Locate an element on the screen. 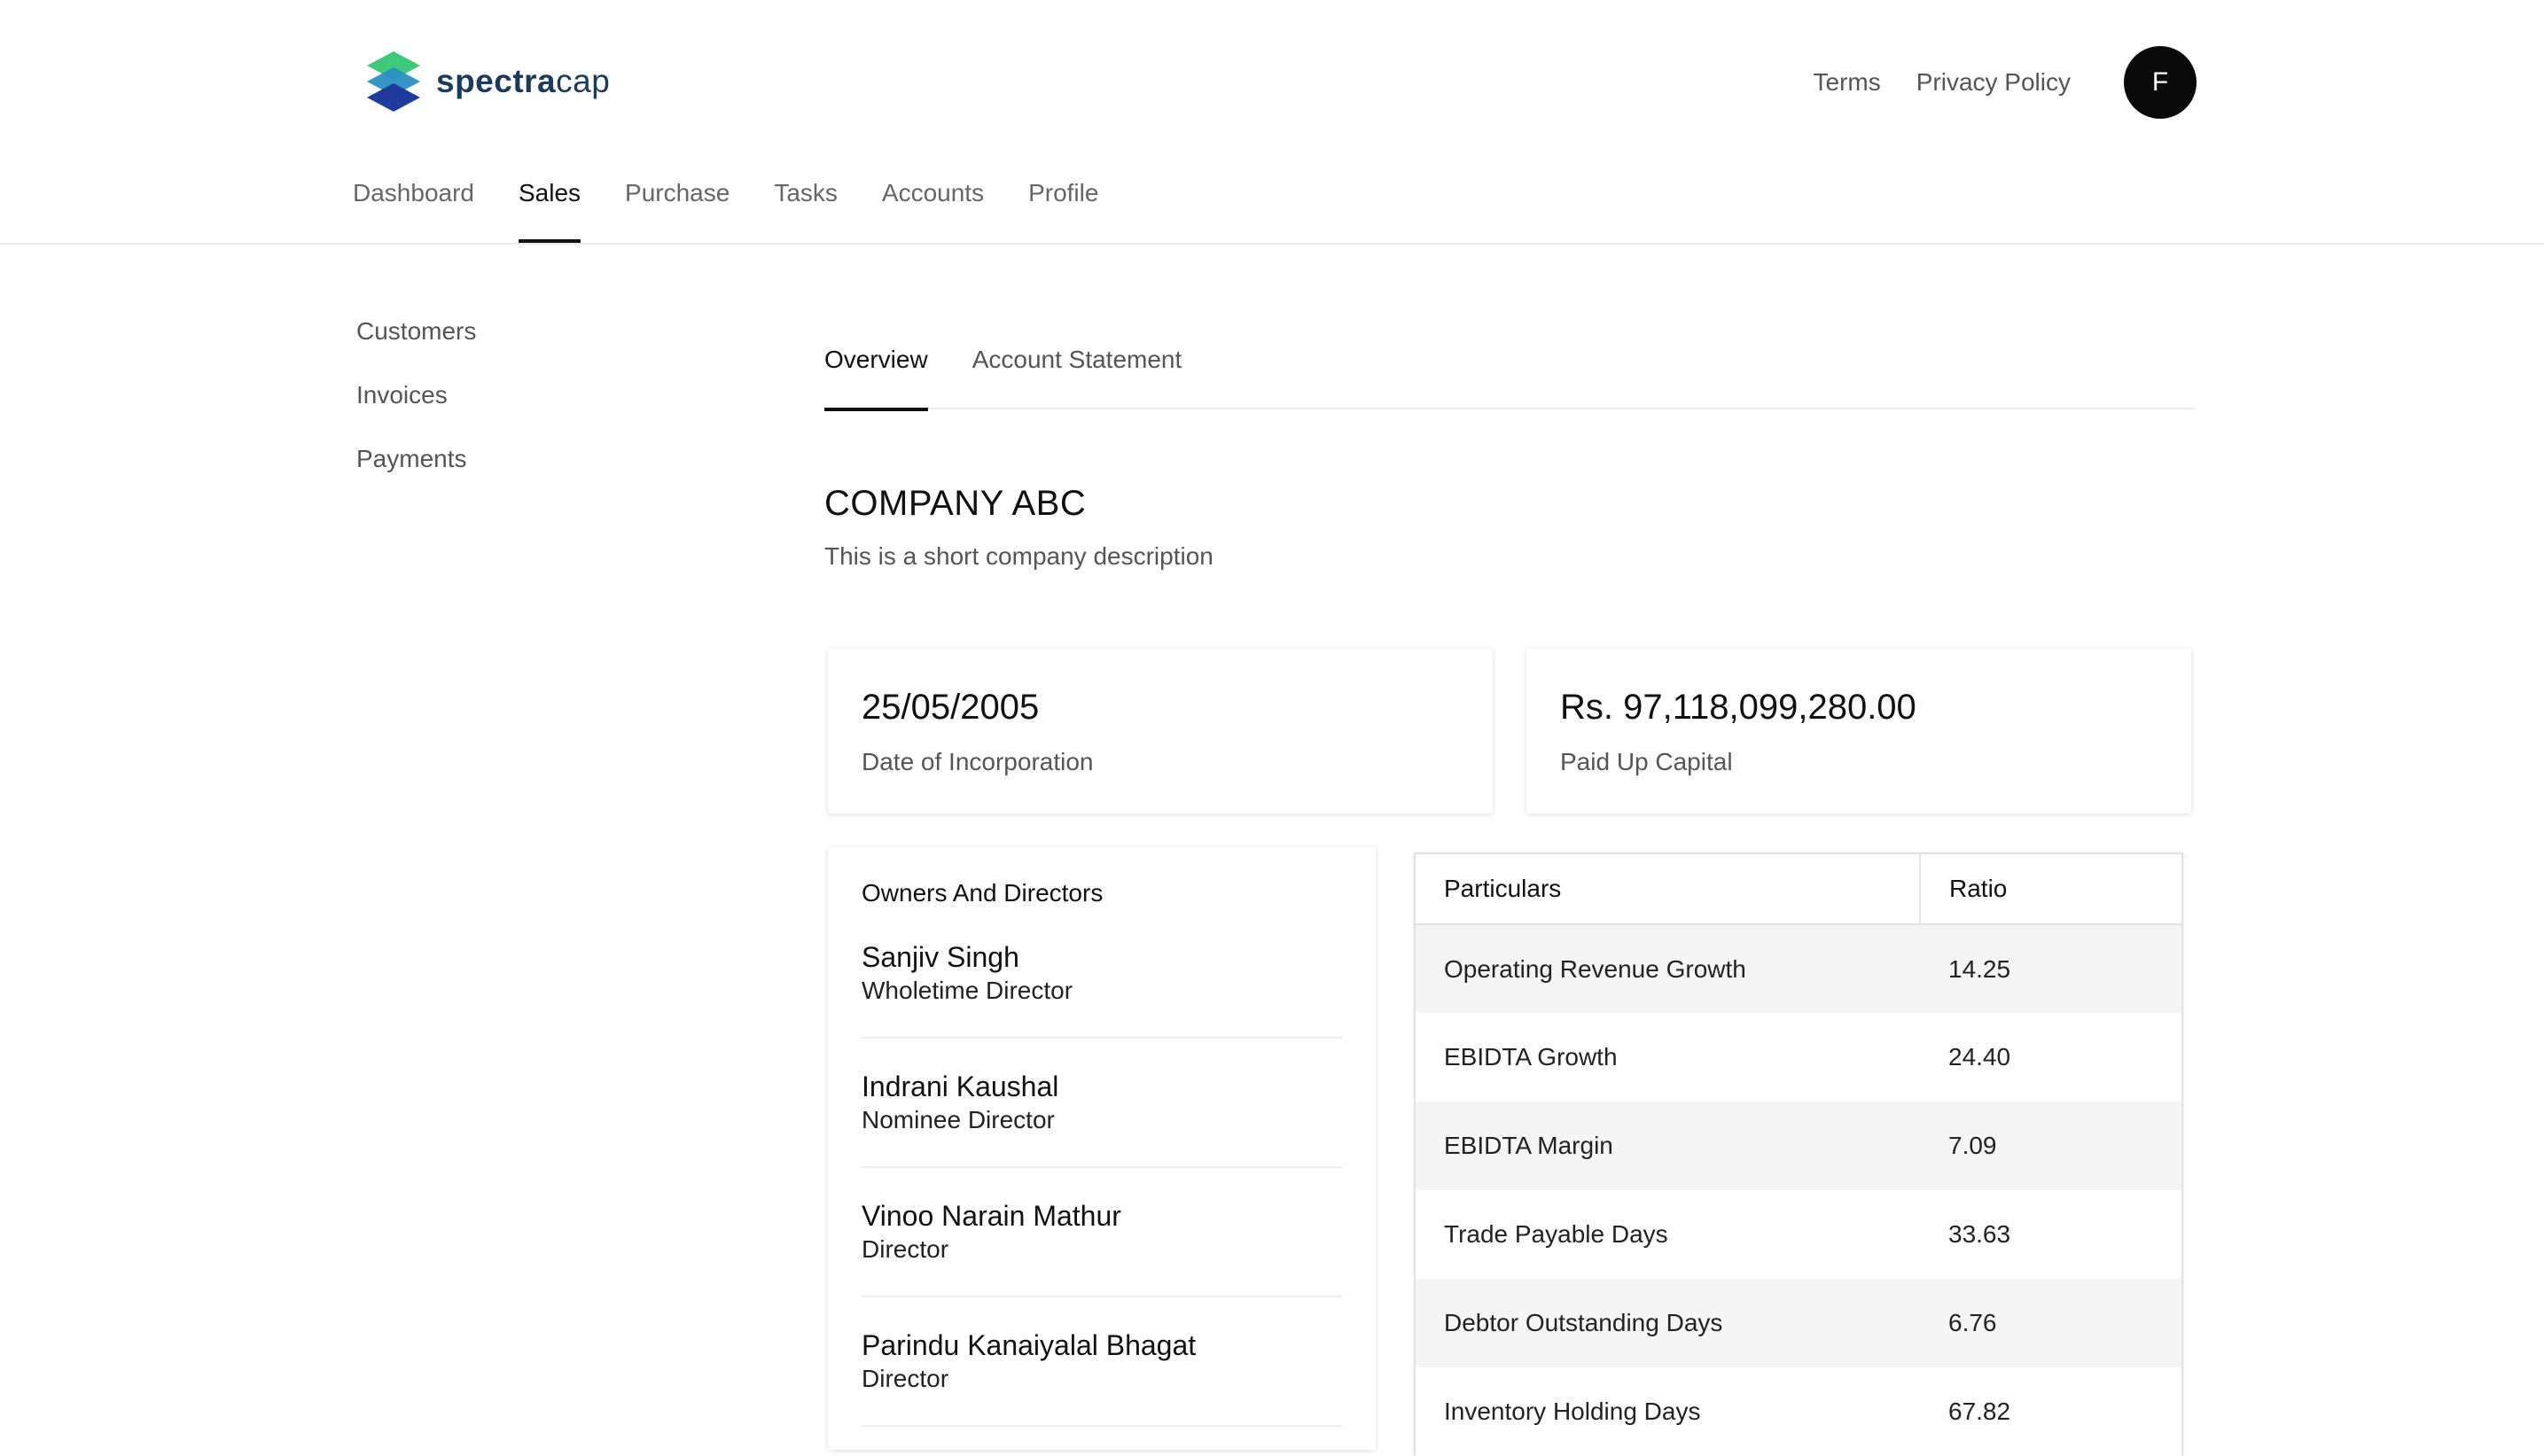 This screenshot has height=1456, width=2544. particular-cell: Operating Revenue Growth is located at coordinates (1668, 968).